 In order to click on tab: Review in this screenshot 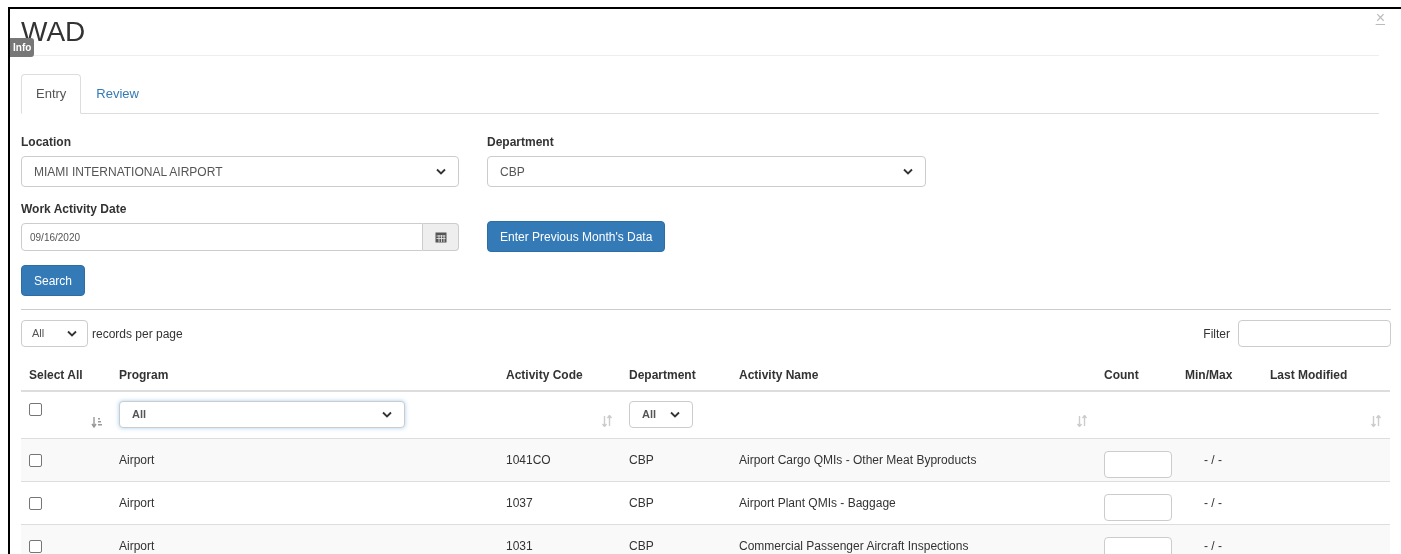, I will do `click(117, 94)`.